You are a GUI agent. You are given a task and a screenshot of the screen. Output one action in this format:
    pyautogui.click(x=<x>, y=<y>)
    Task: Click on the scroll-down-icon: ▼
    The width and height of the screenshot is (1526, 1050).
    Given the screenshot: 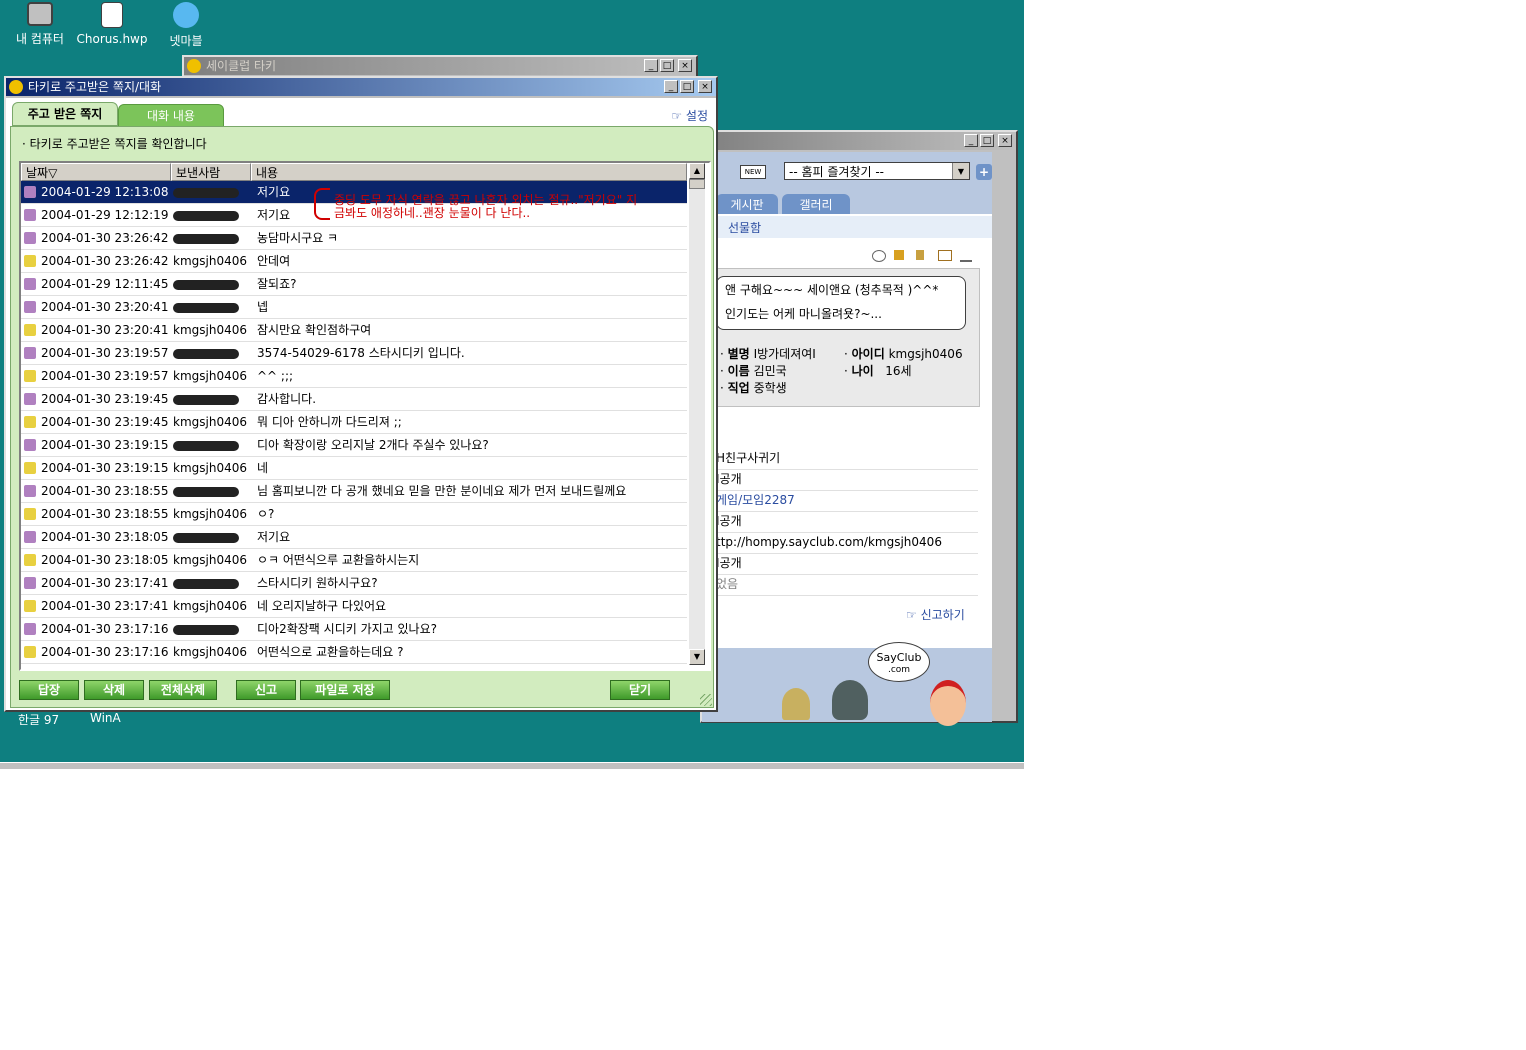 What is the action you would take?
    pyautogui.click(x=697, y=657)
    